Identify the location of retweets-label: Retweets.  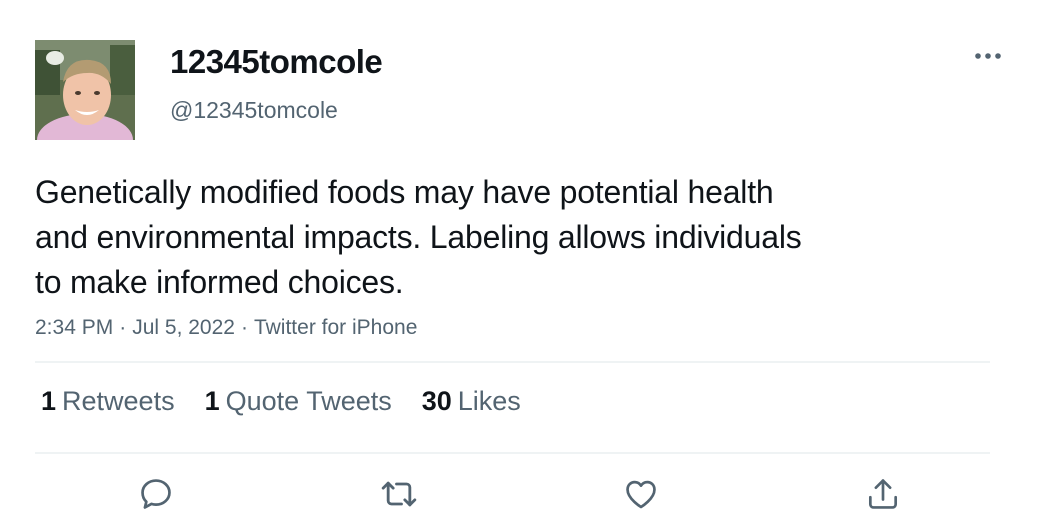
(118, 401).